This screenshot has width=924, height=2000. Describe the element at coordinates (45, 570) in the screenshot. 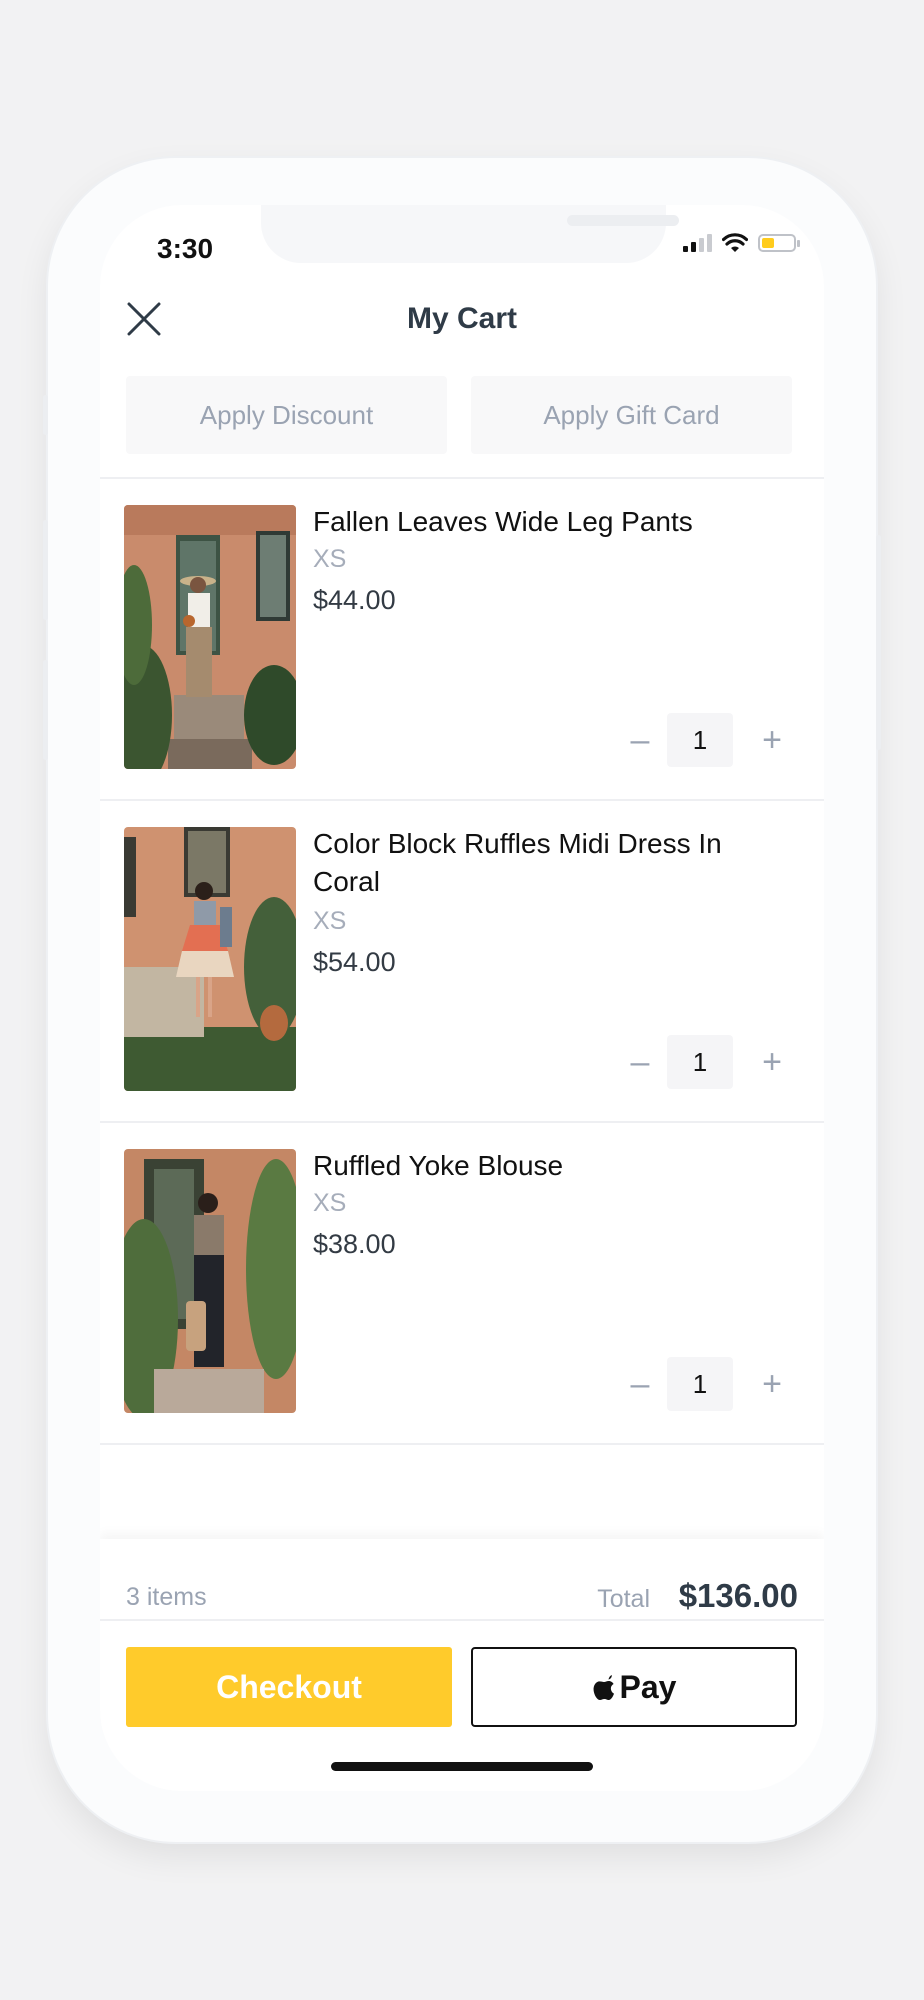

I see `phone-volume-up` at that location.